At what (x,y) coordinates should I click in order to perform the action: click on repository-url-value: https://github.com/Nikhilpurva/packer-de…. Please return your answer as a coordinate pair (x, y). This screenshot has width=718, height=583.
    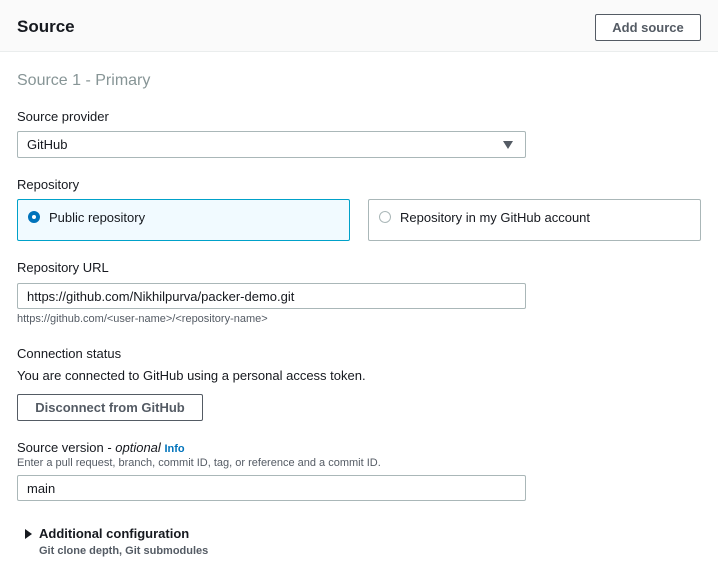
    Looking at the image, I should click on (161, 296).